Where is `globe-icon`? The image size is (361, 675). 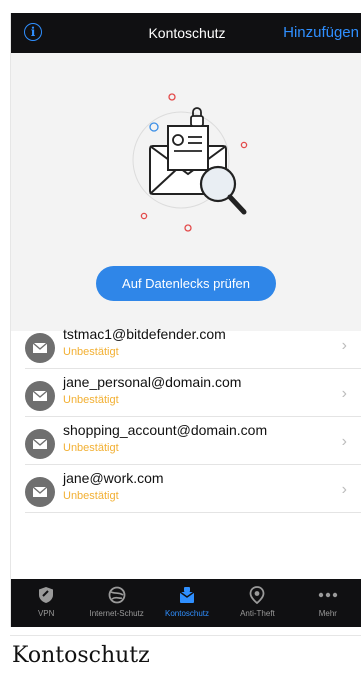 globe-icon is located at coordinates (117, 595).